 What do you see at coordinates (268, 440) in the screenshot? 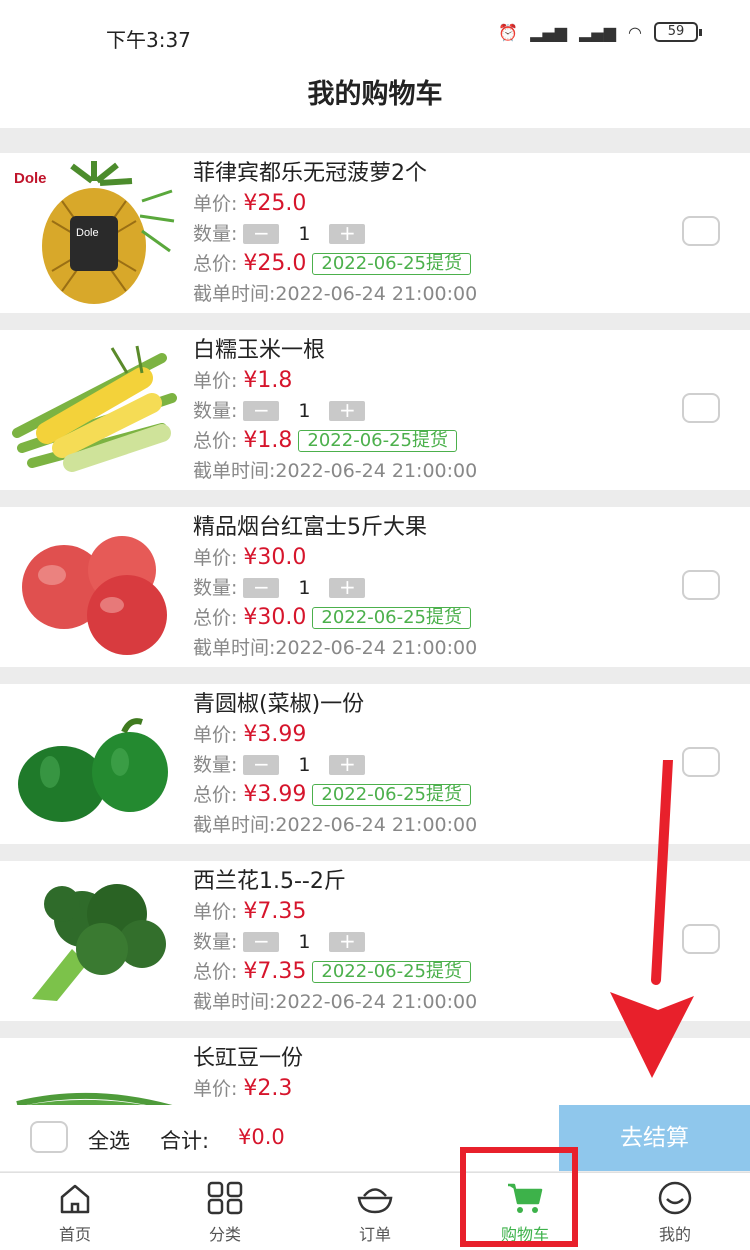
I see `total-price: ¥1.8` at bounding box center [268, 440].